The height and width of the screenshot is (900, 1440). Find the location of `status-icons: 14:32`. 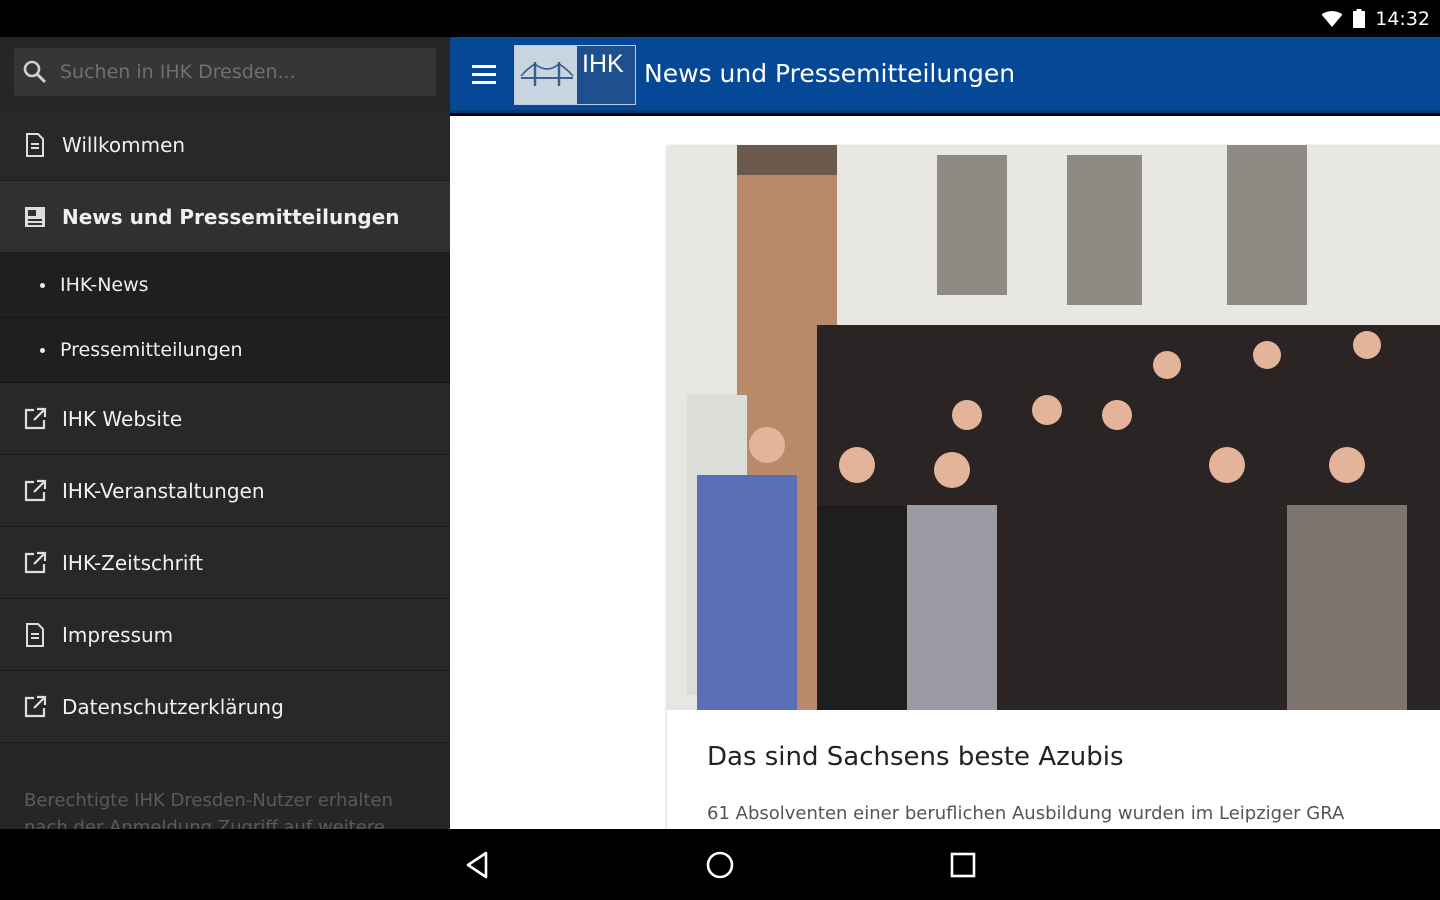

status-icons: 14:32 is located at coordinates (1375, 18).